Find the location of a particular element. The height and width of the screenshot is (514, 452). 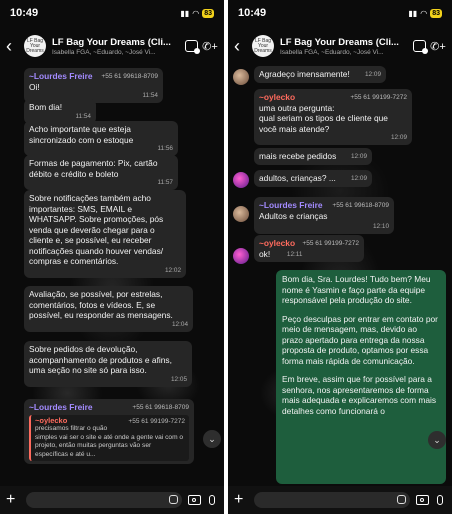

message-bubble: Bom dia! 11:54 is located at coordinates (60, 111).